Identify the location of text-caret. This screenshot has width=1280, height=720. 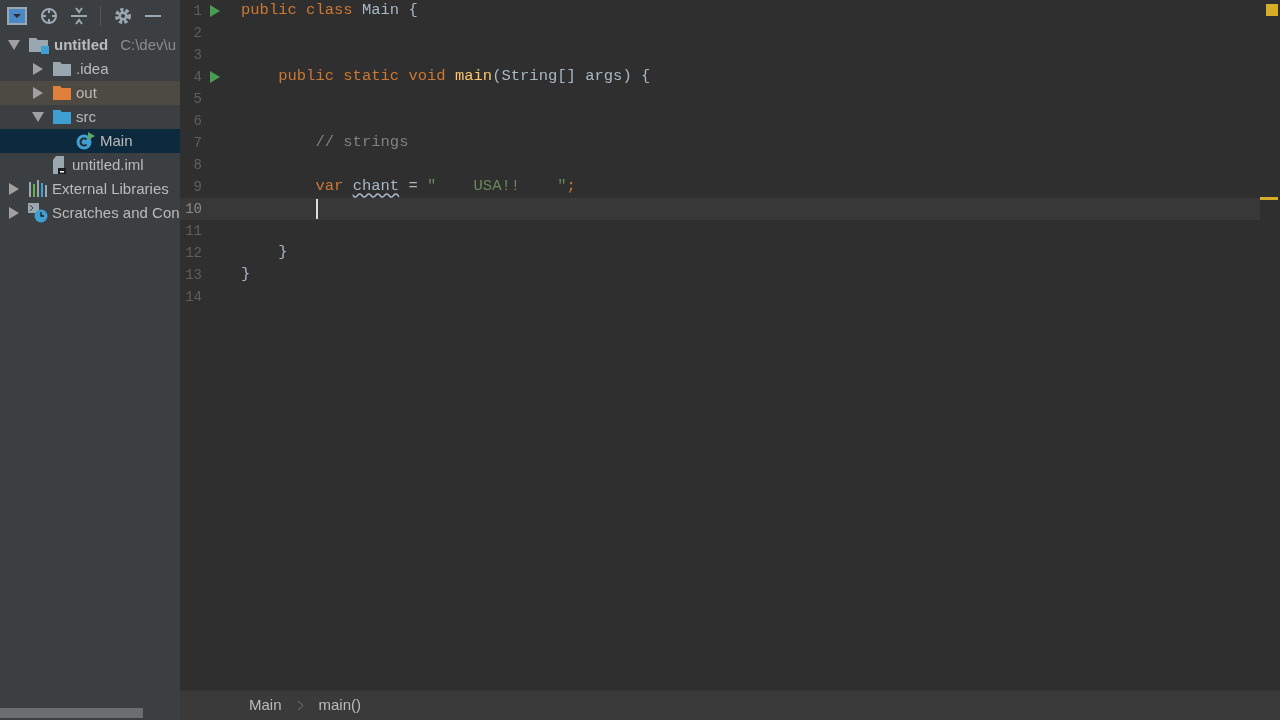
(317, 209).